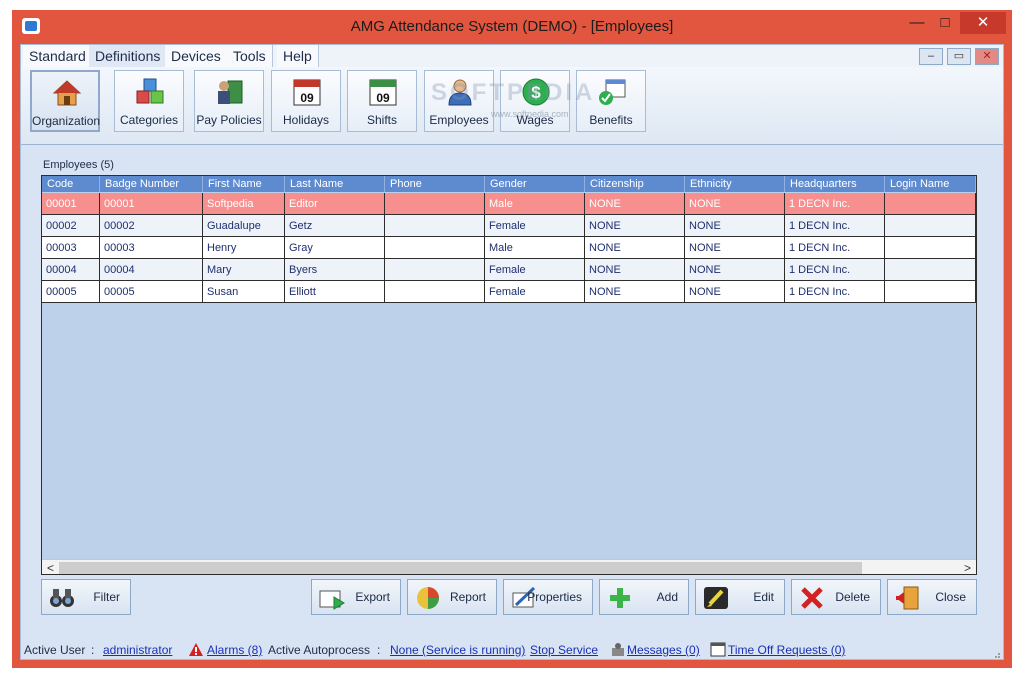 The image size is (1032, 688). Describe the element at coordinates (467, 597) in the screenshot. I see `report-label: Report` at that location.